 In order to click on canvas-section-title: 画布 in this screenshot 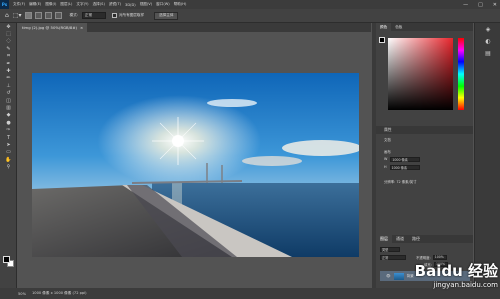, I will do `click(387, 151)`.